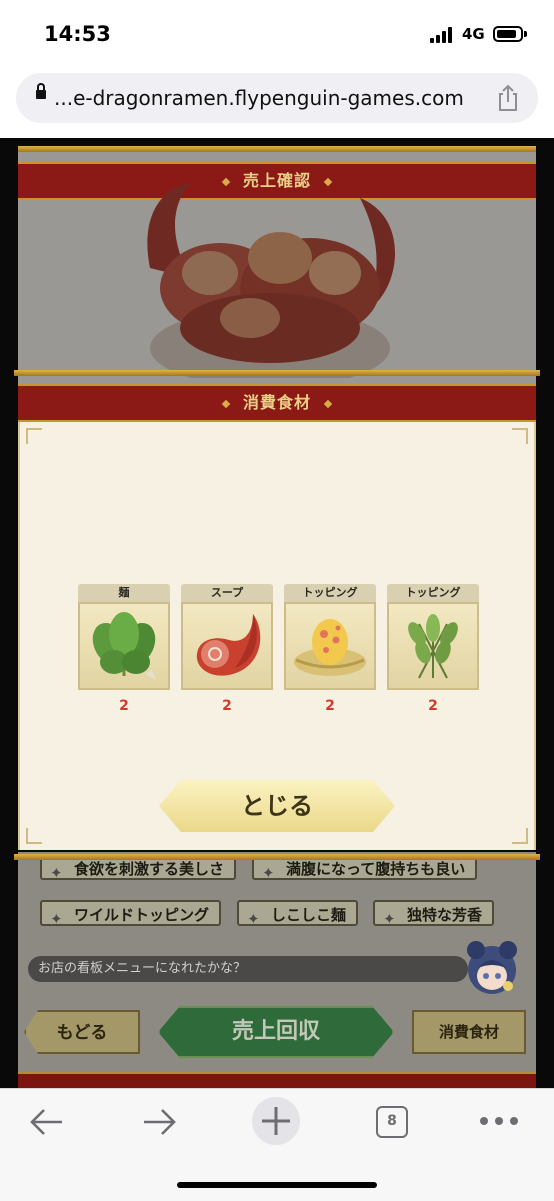 This screenshot has width=554, height=1201. What do you see at coordinates (392, 1122) in the screenshot?
I see `tabs-icon: 8` at bounding box center [392, 1122].